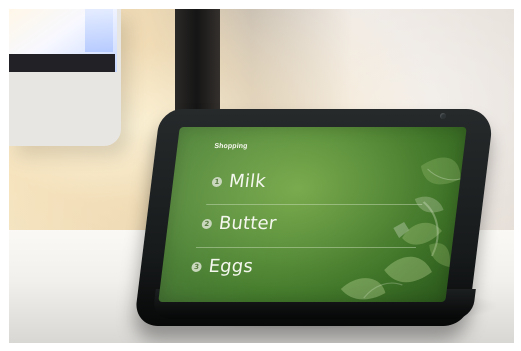 The height and width of the screenshot is (351, 521). Describe the element at coordinates (207, 224) in the screenshot. I see `item-number-badge: 2` at that location.